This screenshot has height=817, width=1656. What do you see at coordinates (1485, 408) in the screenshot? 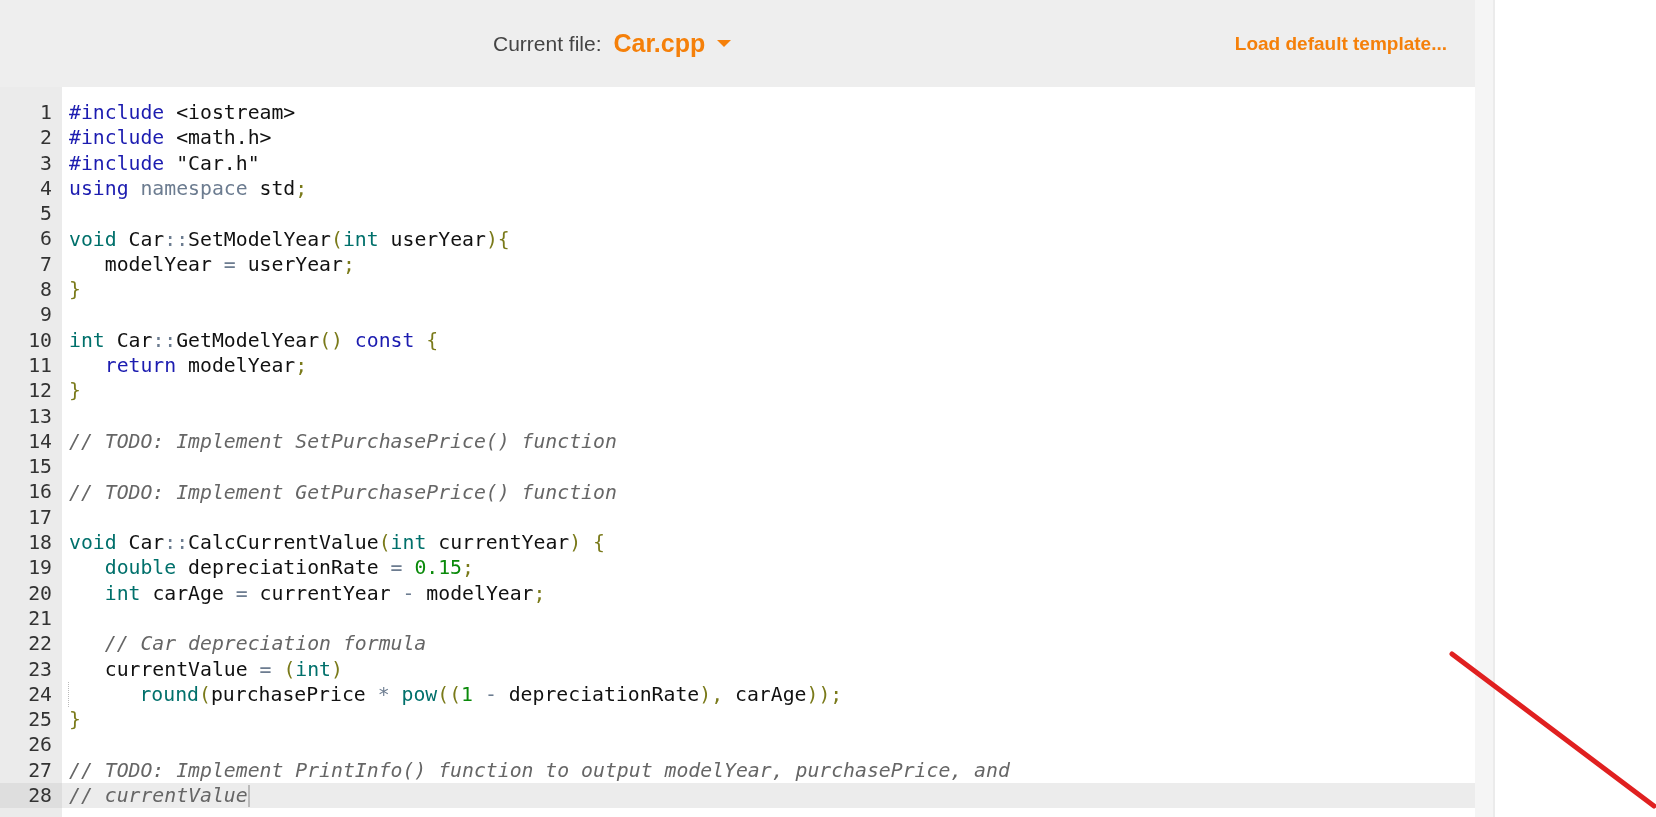
I see `scrollbar-track` at bounding box center [1485, 408].